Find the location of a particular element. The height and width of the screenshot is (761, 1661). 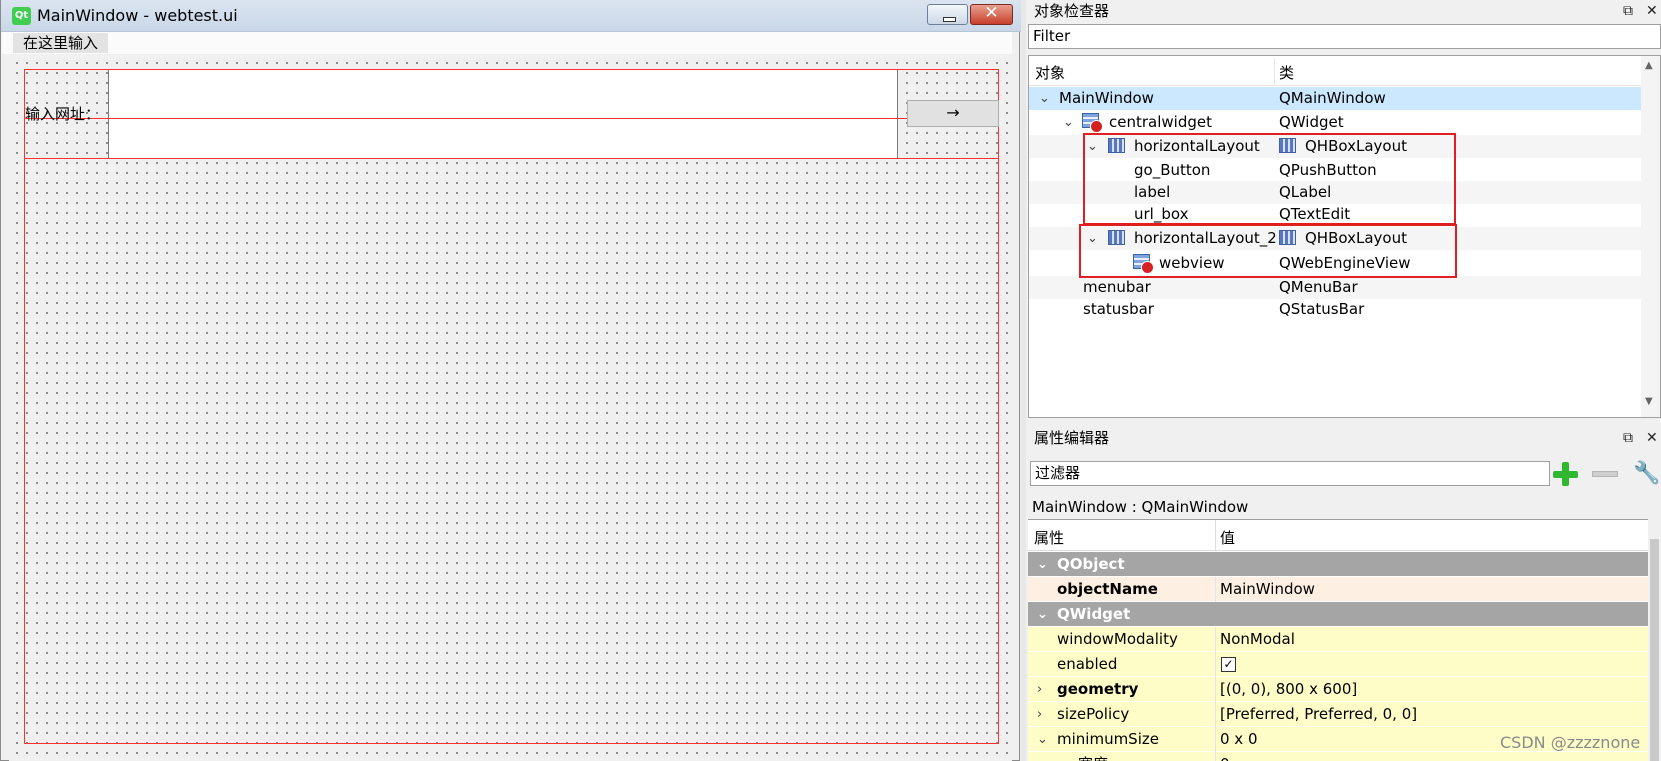

tree-item-class: QStatusBar is located at coordinates (1322, 309).